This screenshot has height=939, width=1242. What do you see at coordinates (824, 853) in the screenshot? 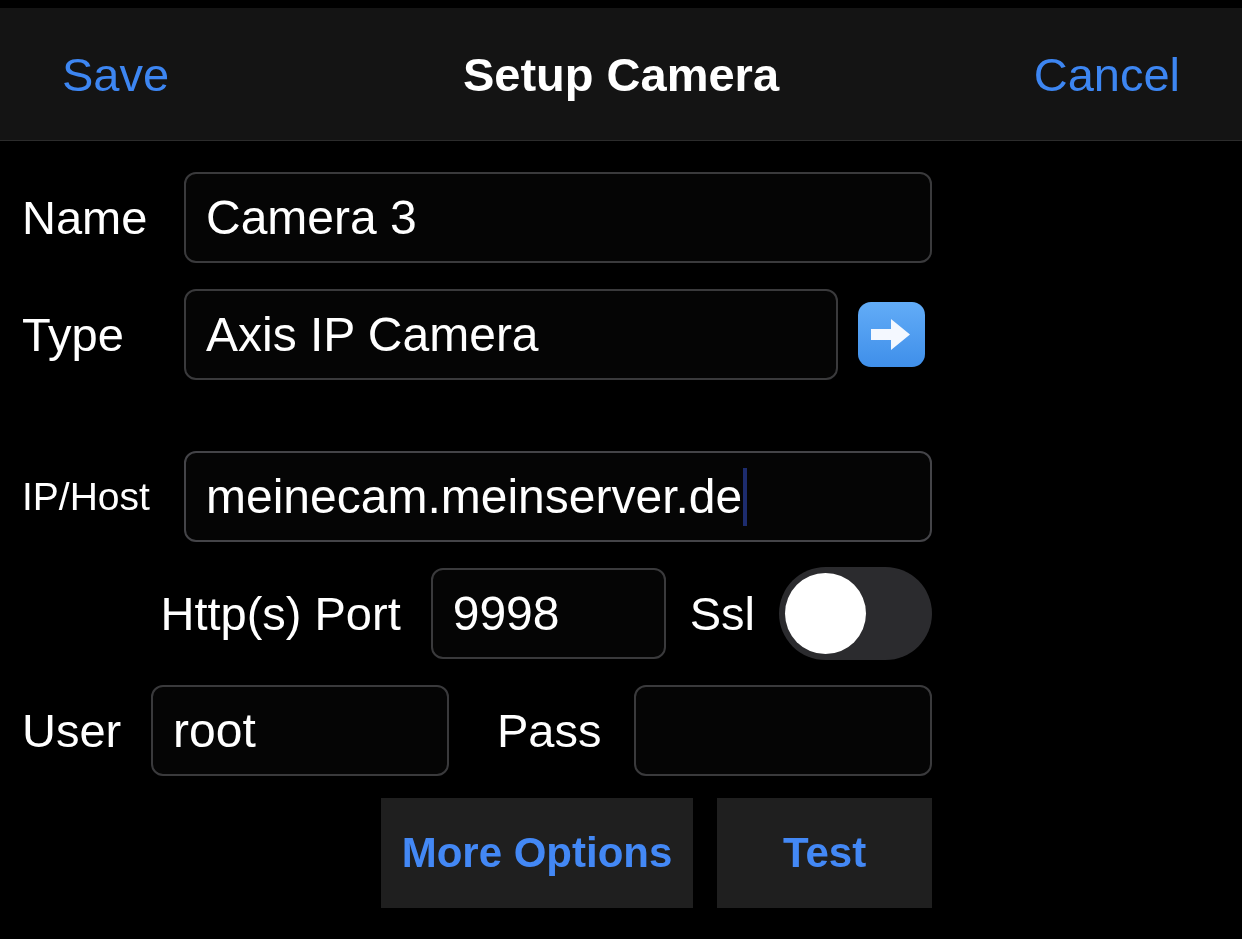
I see `test-button: Test` at bounding box center [824, 853].